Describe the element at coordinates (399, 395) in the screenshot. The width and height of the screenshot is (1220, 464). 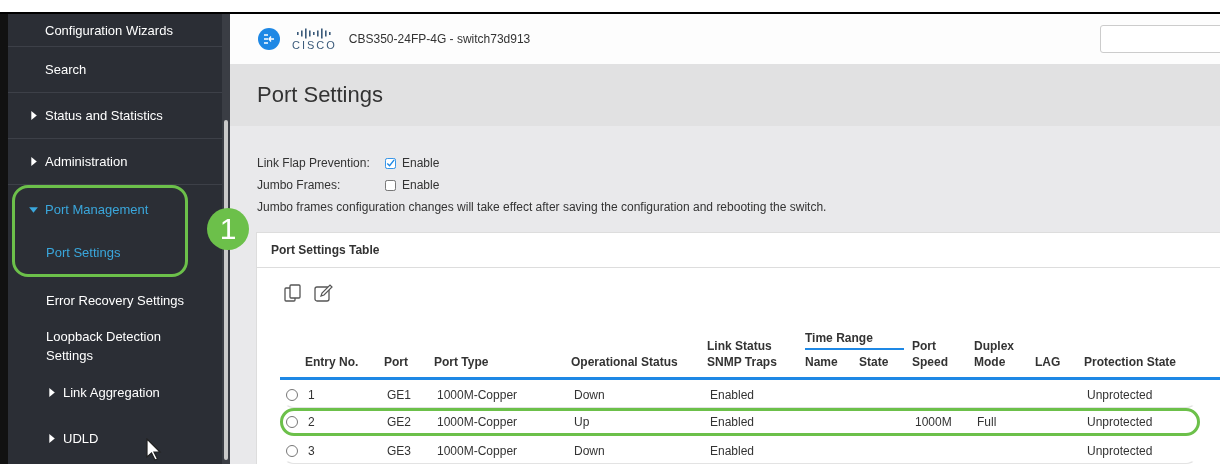
I see `table-cell-text: GE1` at that location.